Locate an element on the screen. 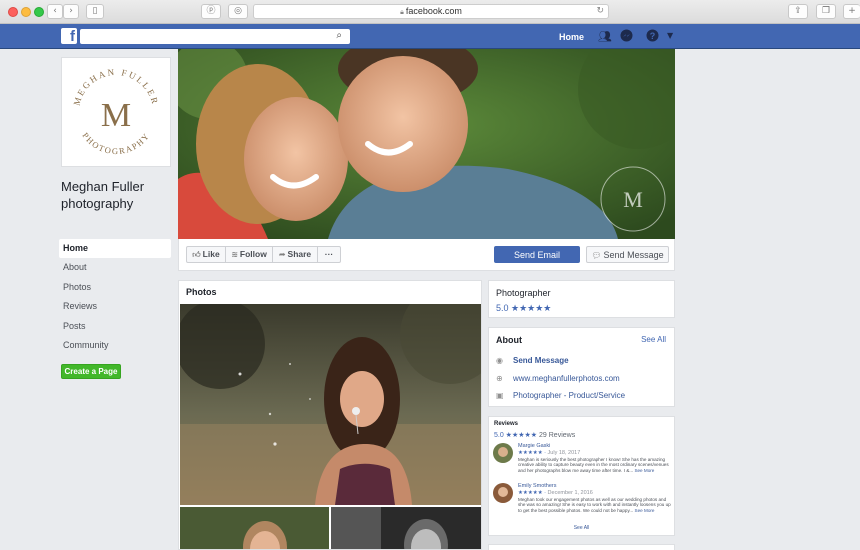 This screenshot has width=860, height=550. dropdown-arrow-icon: ▼ is located at coordinates (670, 35).